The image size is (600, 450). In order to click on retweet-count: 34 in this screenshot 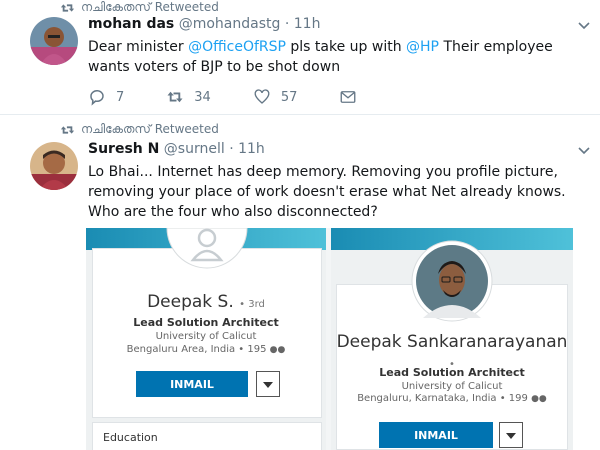, I will do `click(202, 97)`.